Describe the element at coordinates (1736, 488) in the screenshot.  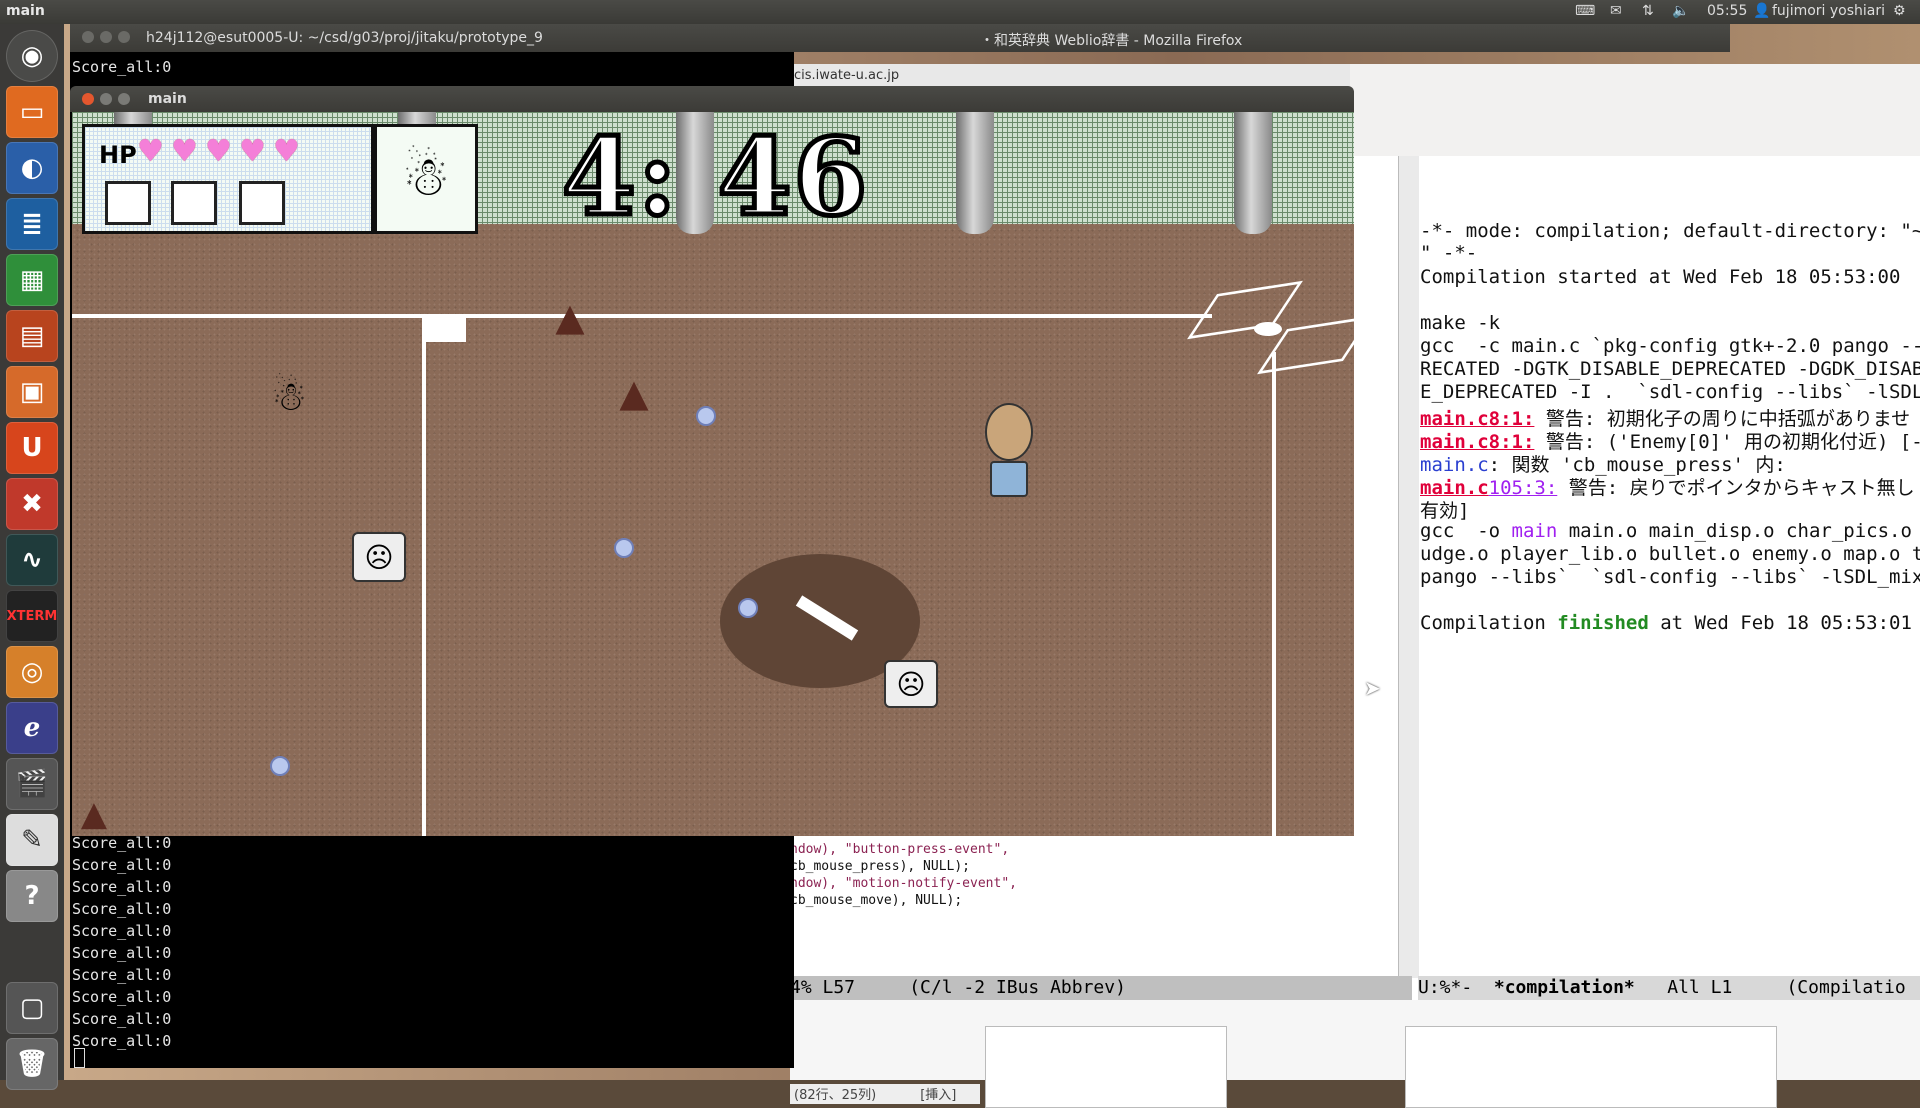
I see `warning-message: 警告: 戻りでポインタからキャスト無し` at that location.